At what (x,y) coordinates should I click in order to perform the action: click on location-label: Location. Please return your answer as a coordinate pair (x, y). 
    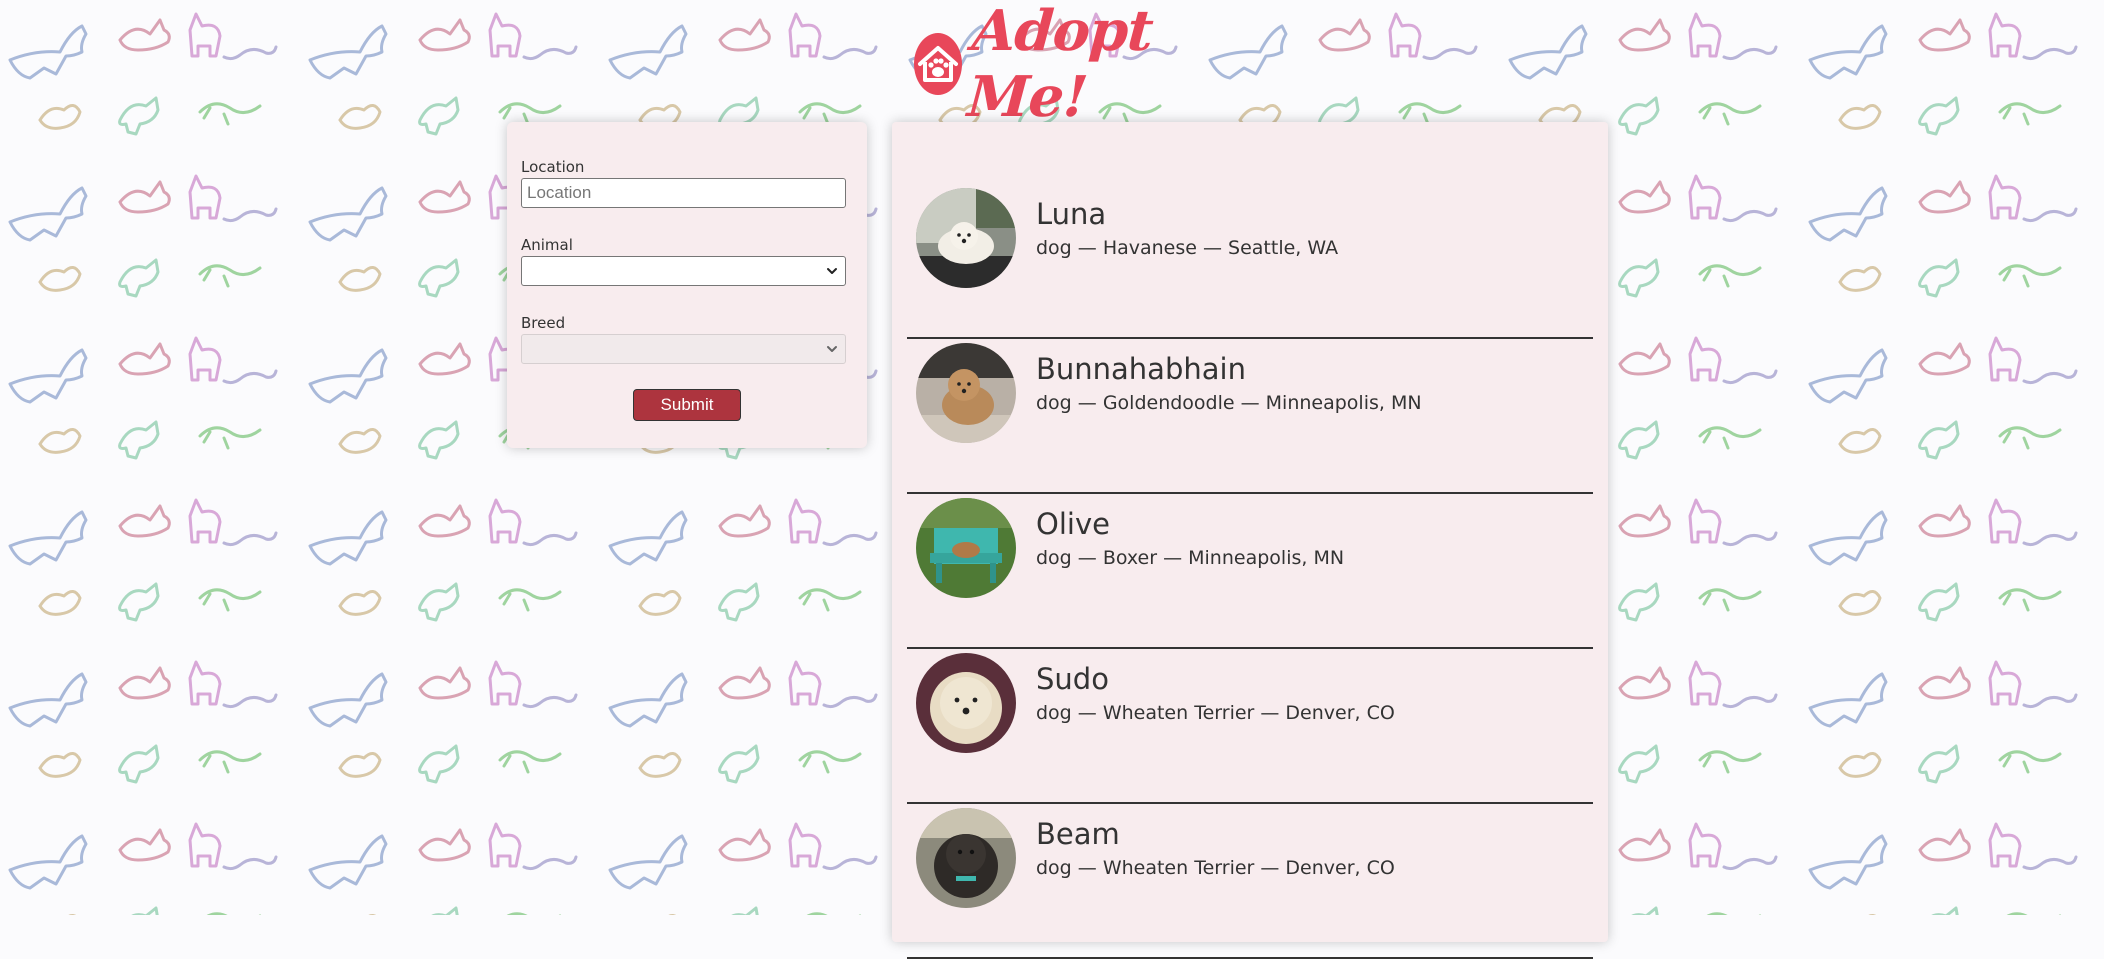
    Looking at the image, I should click on (553, 167).